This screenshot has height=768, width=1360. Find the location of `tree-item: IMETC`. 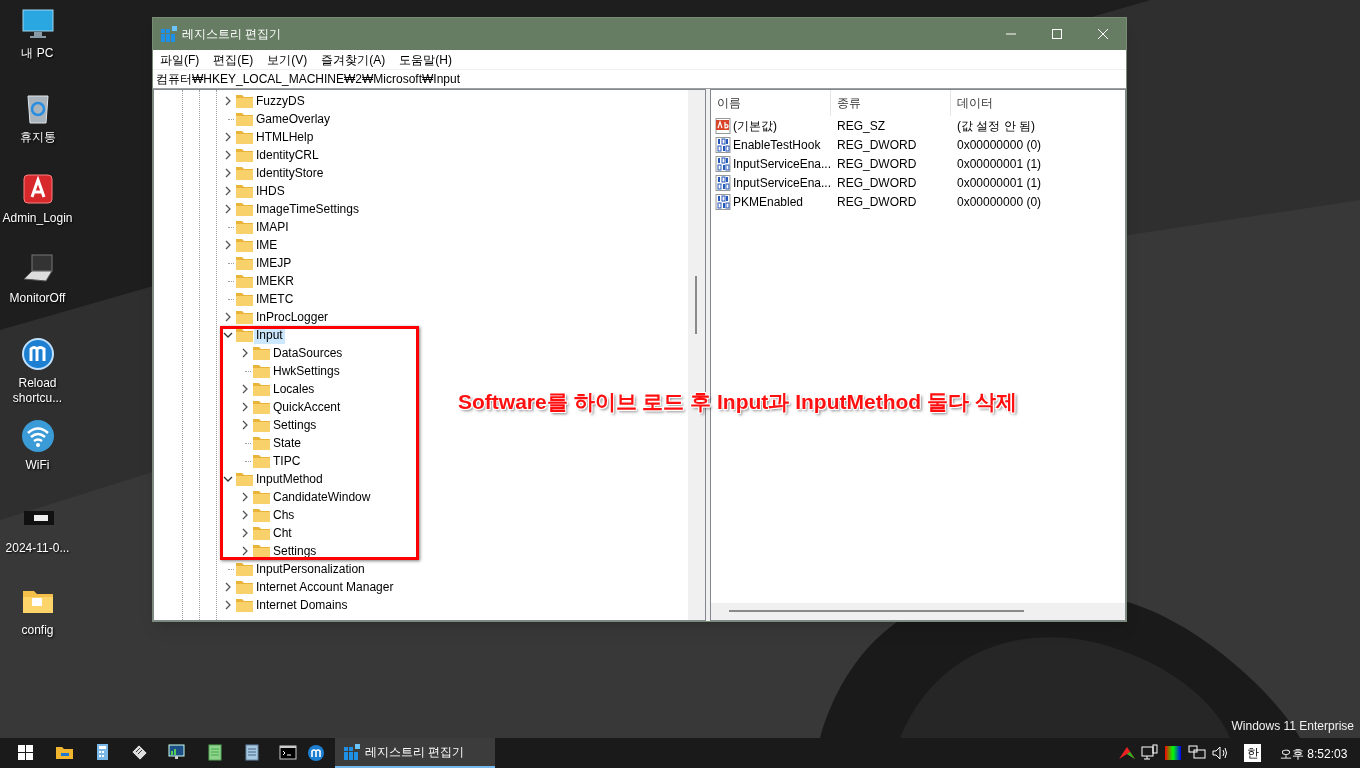

tree-item: IMETC is located at coordinates (275, 299).